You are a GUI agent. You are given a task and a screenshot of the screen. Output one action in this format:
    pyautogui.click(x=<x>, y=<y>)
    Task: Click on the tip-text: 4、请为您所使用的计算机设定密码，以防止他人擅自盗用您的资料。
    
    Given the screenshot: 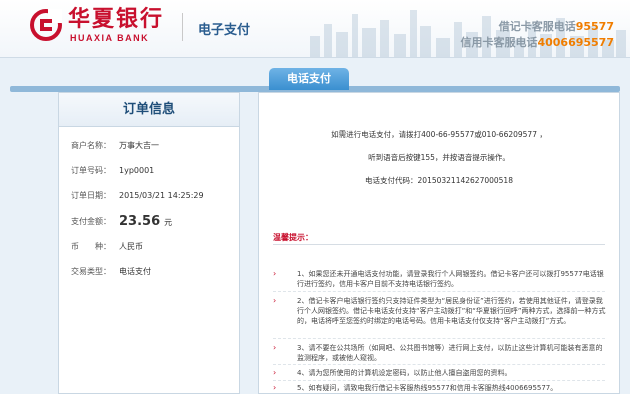 What is the action you would take?
    pyautogui.click(x=404, y=373)
    